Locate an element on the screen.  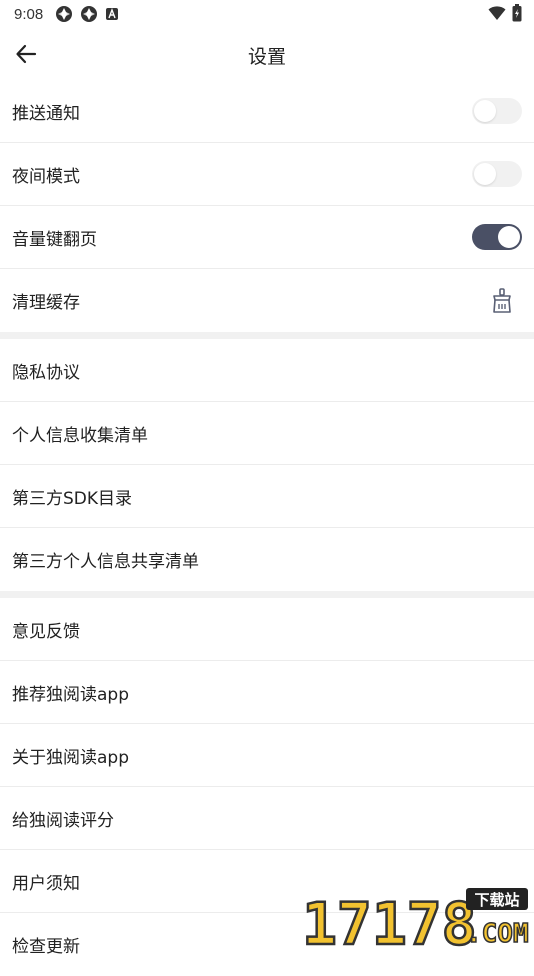
battery-charging-icon is located at coordinates (517, 13).